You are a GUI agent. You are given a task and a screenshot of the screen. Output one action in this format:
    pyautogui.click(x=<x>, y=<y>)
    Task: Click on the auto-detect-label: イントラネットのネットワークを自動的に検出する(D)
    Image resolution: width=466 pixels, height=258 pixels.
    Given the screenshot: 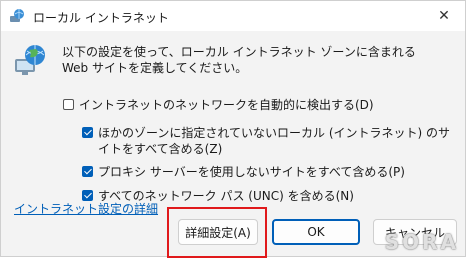 What is the action you would take?
    pyautogui.click(x=226, y=105)
    